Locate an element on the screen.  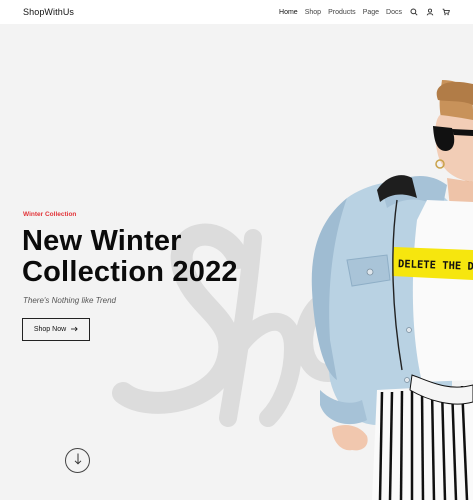
hero-tagline: There's Nothing like Trend is located at coordinates (69, 300).